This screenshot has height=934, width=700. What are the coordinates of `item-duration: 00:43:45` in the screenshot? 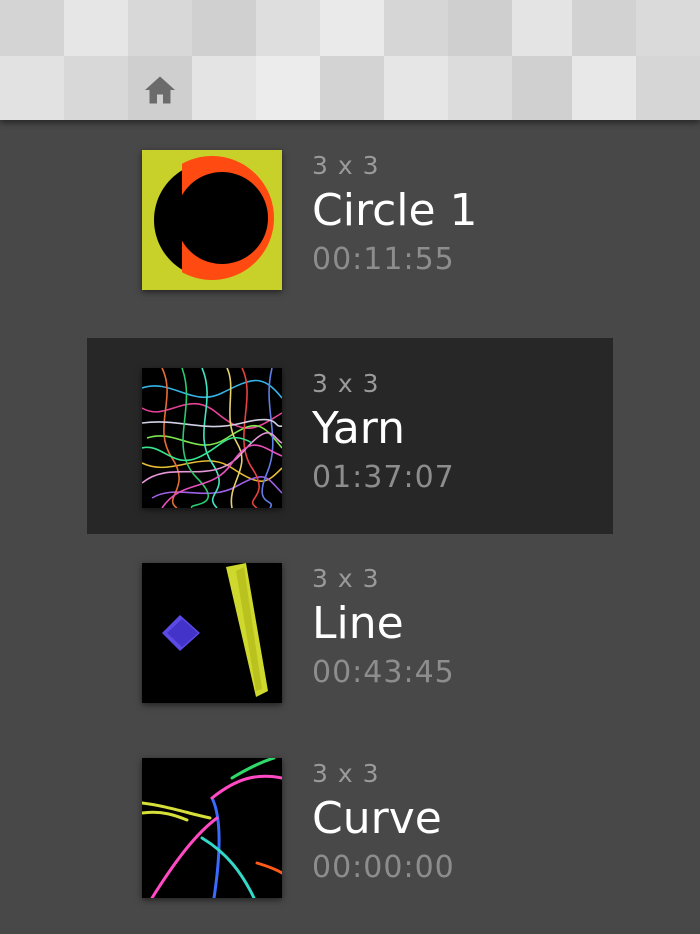 It's located at (383, 672).